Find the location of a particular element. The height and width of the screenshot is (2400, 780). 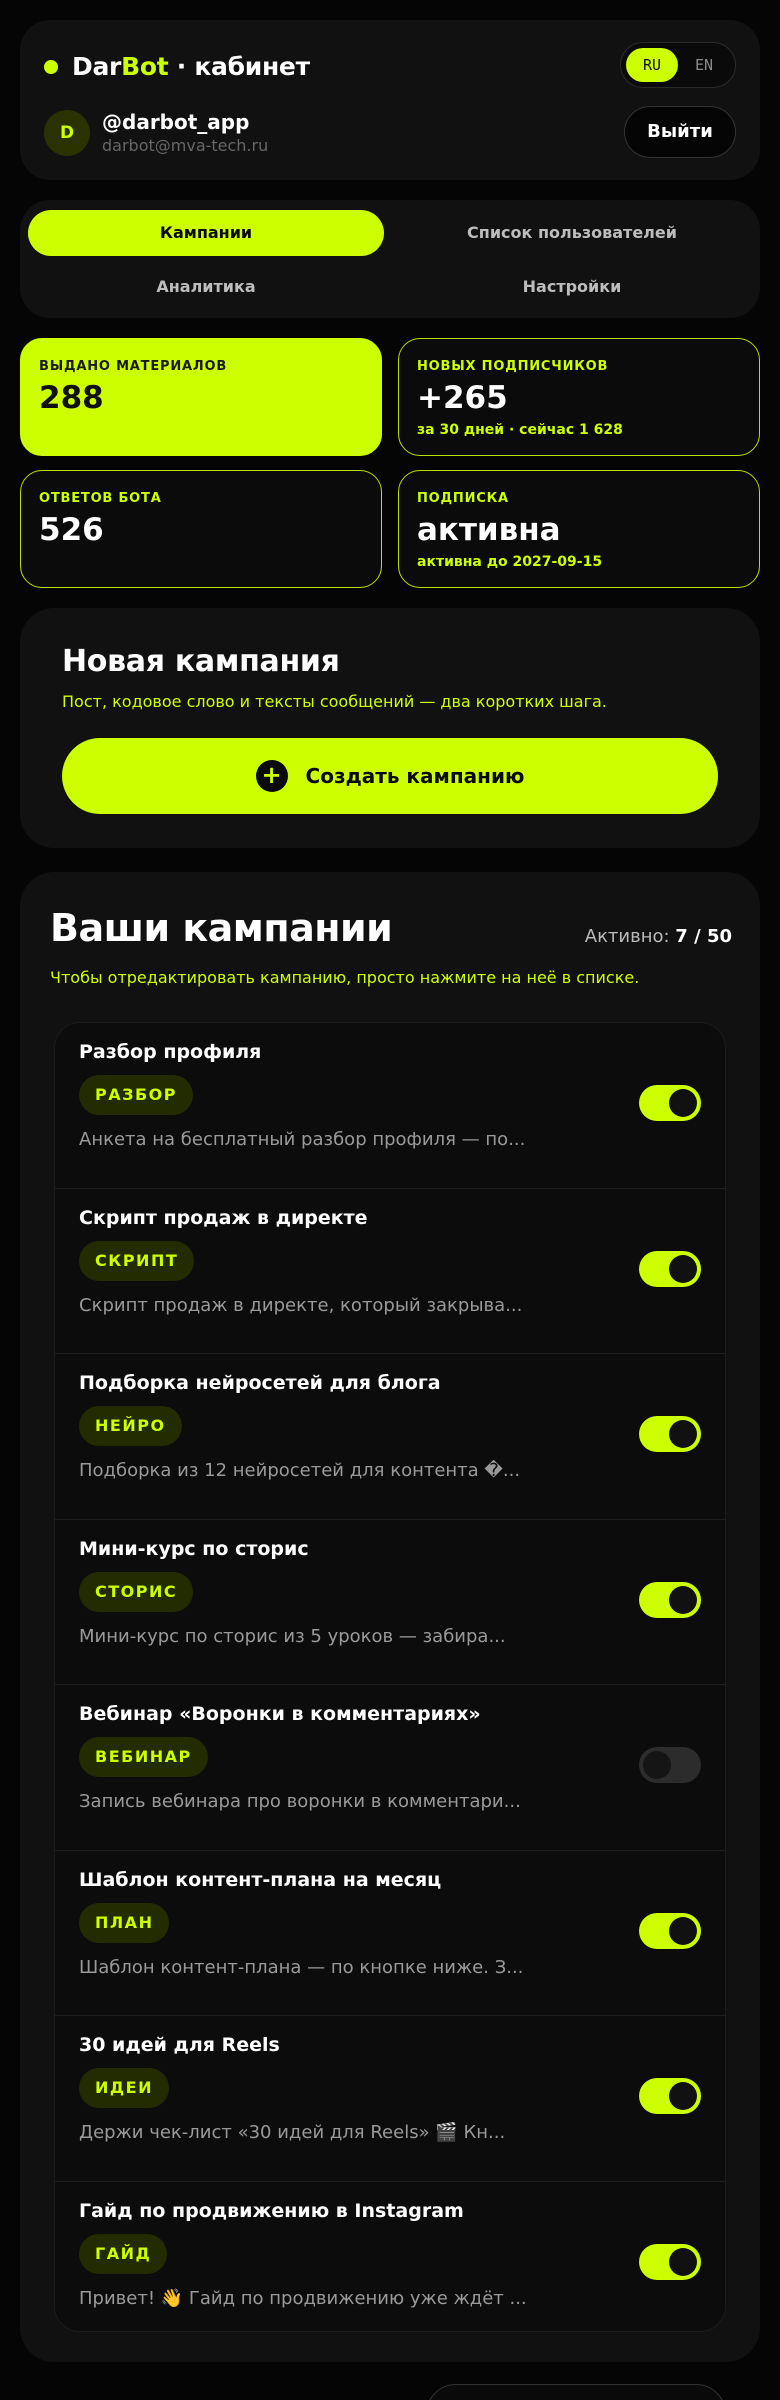

tab-analytics: Аналитика is located at coordinates (206, 287).